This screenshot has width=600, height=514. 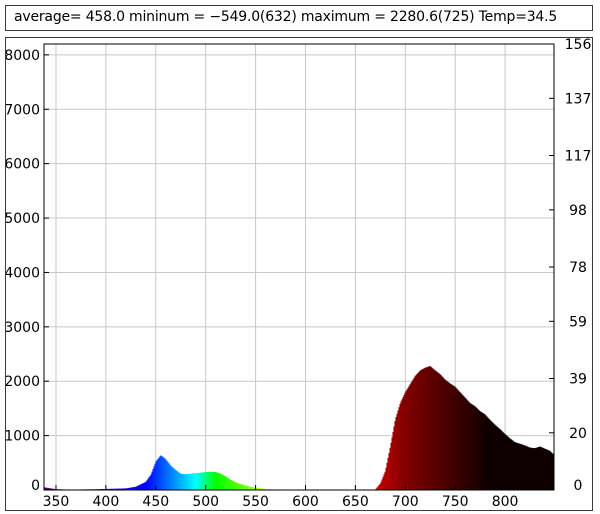 What do you see at coordinates (205, 502) in the screenshot?
I see `x-tick-label: 500` at bounding box center [205, 502].